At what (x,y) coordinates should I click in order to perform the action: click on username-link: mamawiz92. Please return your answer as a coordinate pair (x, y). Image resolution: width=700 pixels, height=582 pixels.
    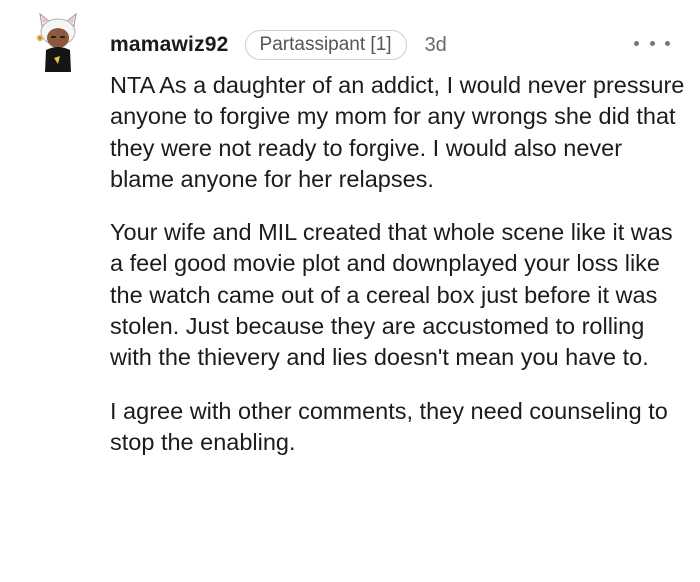
    Looking at the image, I should click on (169, 45).